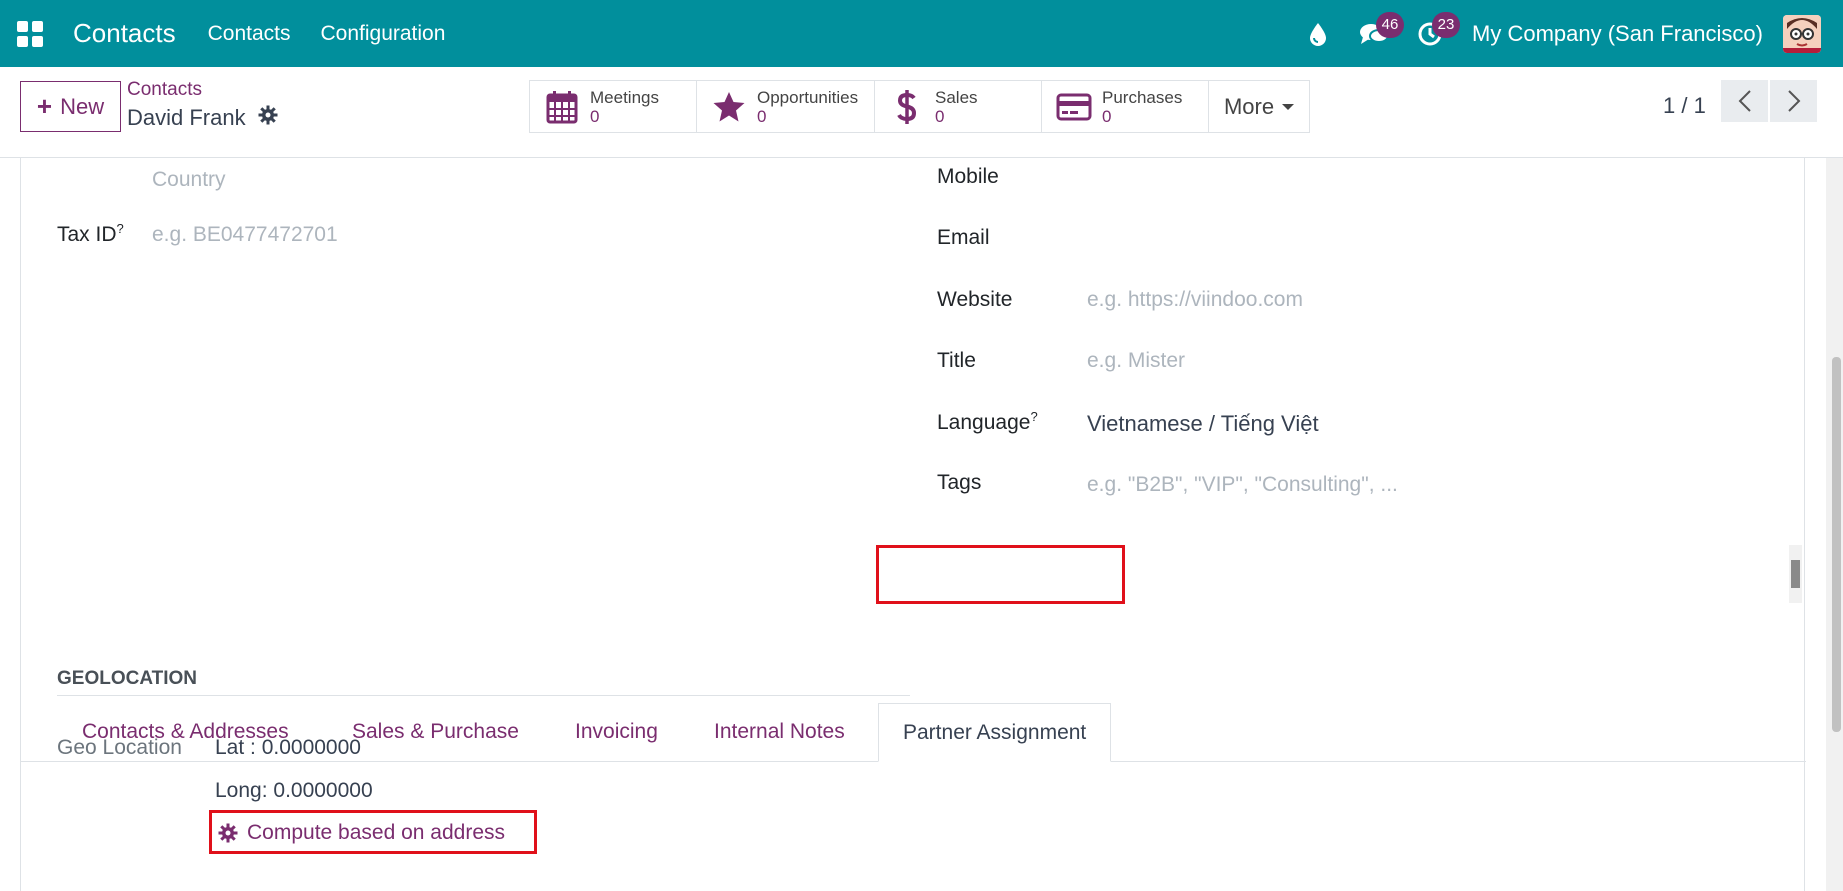 The height and width of the screenshot is (891, 1843). What do you see at coordinates (1142, 97) in the screenshot?
I see `purchases-label: Purchases` at bounding box center [1142, 97].